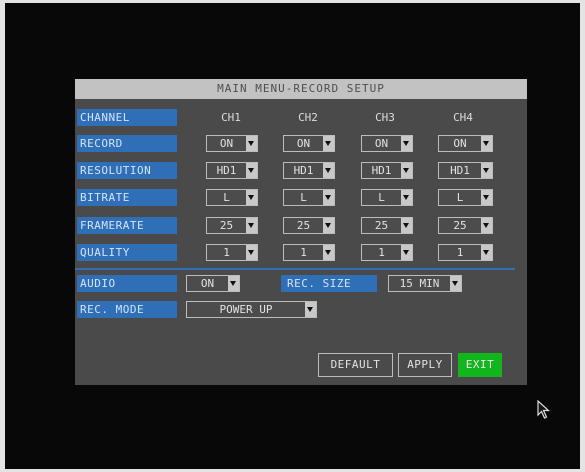  What do you see at coordinates (127, 170) in the screenshot?
I see `resolution-label: RESOLUTION` at bounding box center [127, 170].